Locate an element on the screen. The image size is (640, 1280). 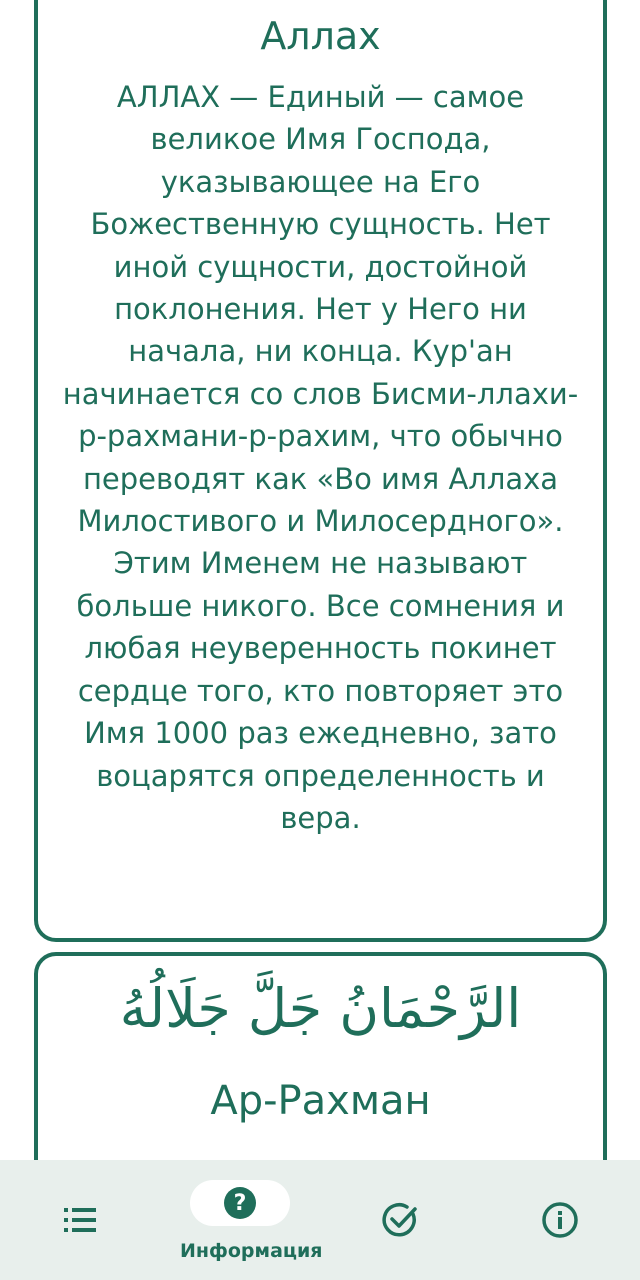
nav-item-info is located at coordinates (560, 1220).